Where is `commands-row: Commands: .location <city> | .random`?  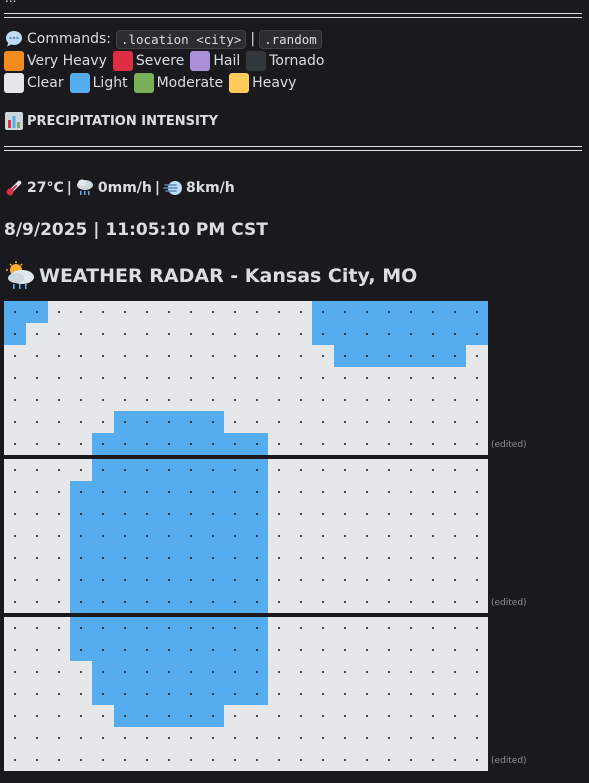
commands-row: Commands: .location <city> | .random is located at coordinates (163, 39).